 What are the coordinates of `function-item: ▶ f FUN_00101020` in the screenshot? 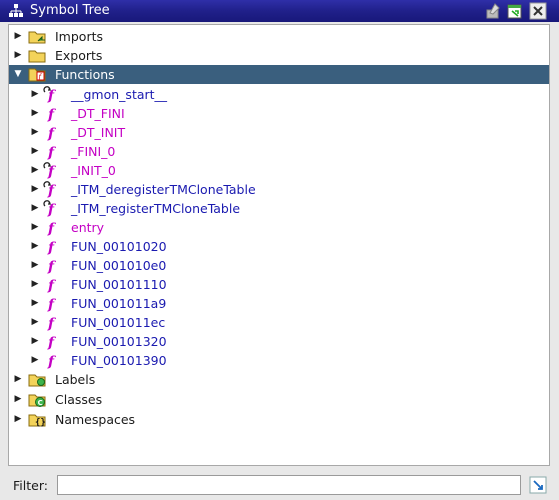 It's located at (279, 246).